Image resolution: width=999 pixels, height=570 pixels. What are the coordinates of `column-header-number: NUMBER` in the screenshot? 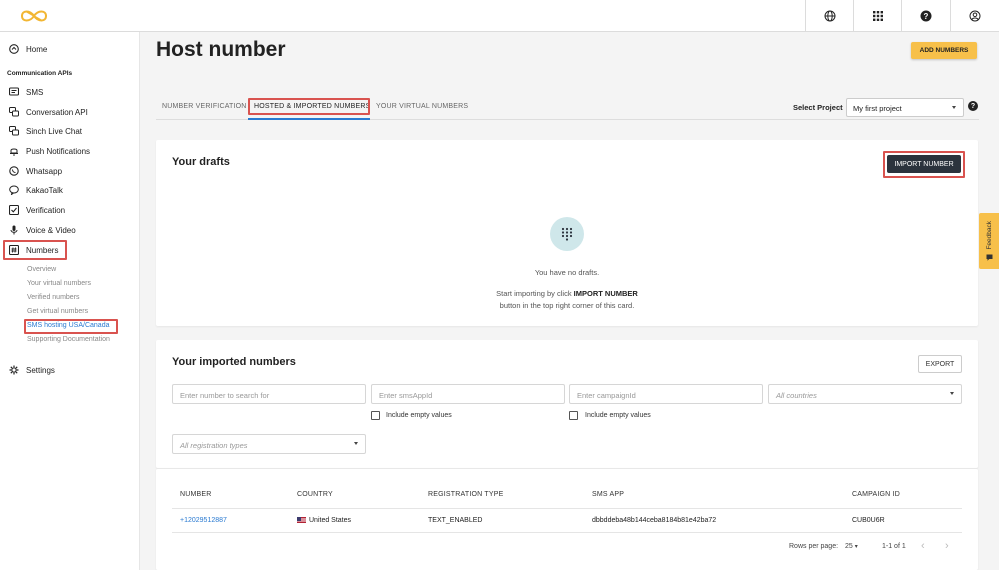 It's located at (196, 494).